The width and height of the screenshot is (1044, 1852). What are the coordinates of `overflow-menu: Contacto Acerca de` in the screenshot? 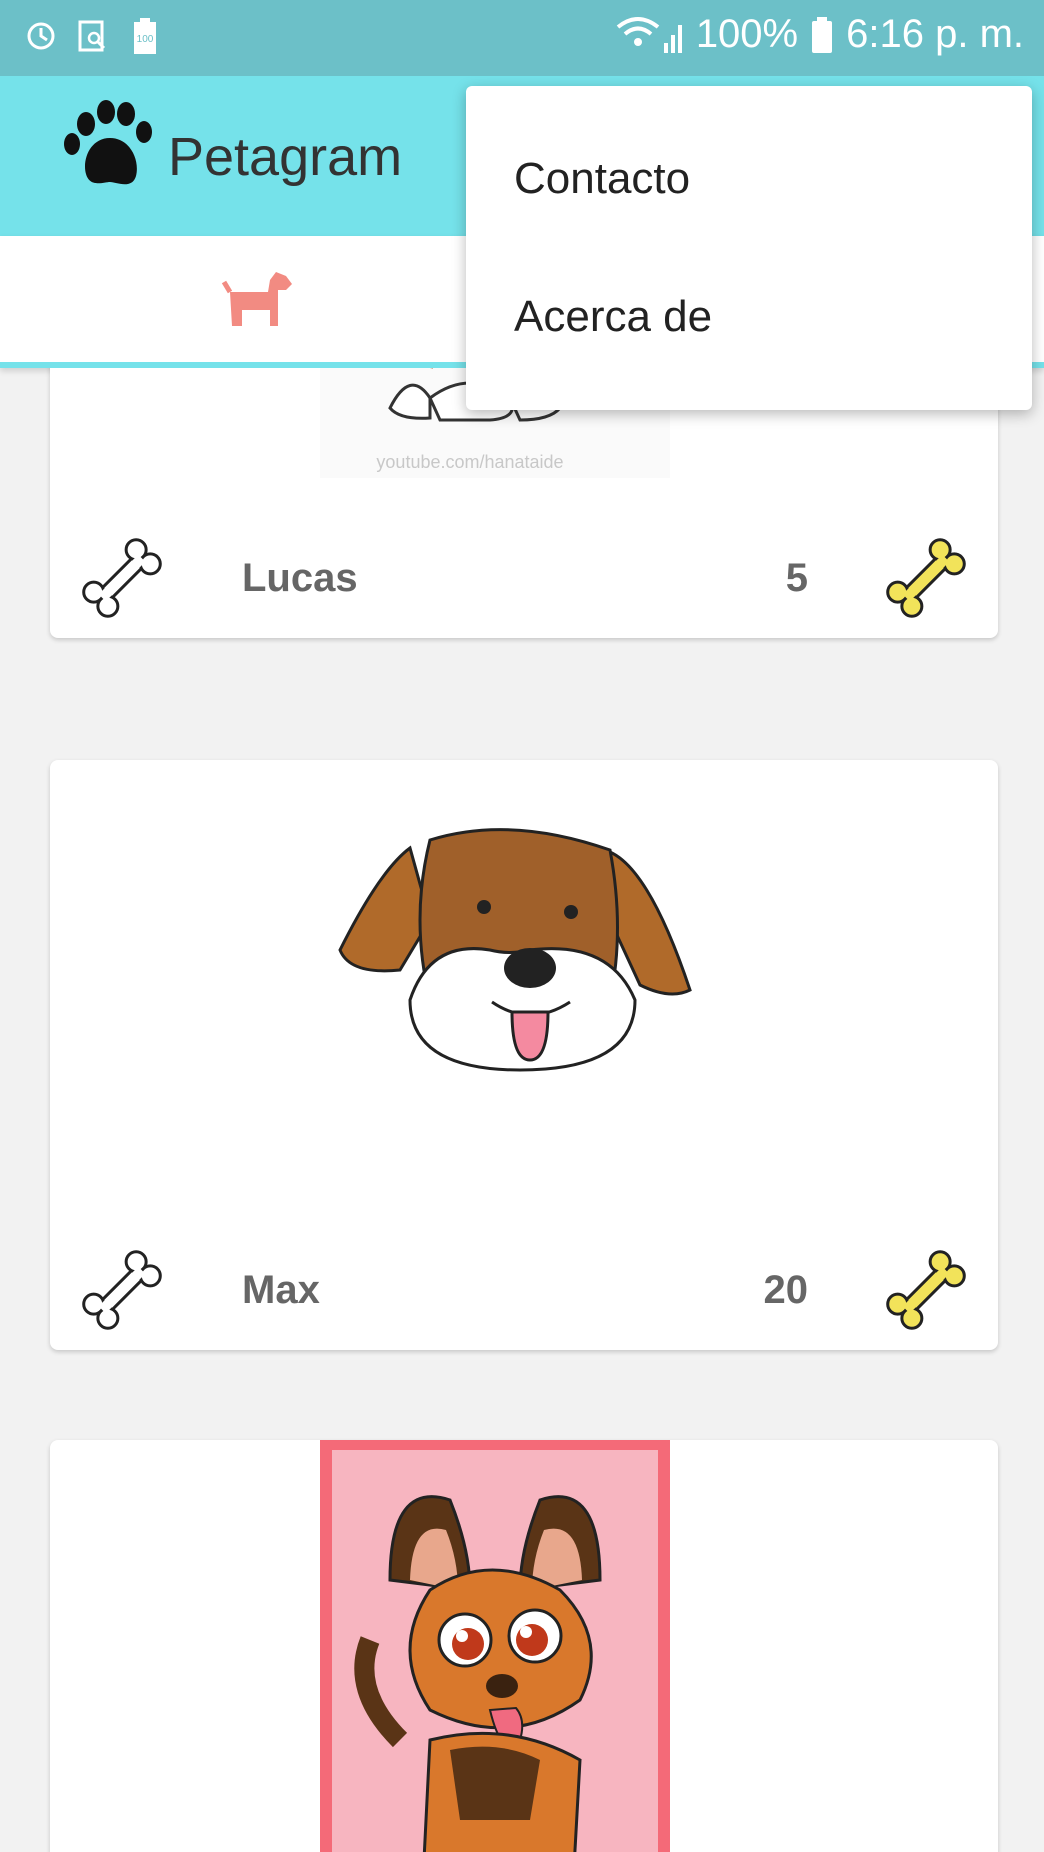 It's located at (749, 248).